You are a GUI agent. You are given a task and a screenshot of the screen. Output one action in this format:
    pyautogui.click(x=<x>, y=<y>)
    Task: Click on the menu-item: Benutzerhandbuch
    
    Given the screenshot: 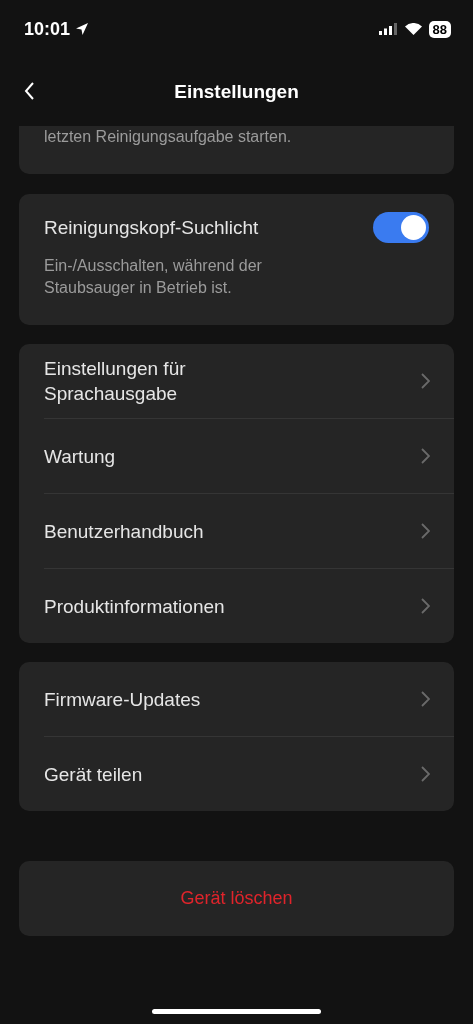 What is the action you would take?
    pyautogui.click(x=249, y=530)
    